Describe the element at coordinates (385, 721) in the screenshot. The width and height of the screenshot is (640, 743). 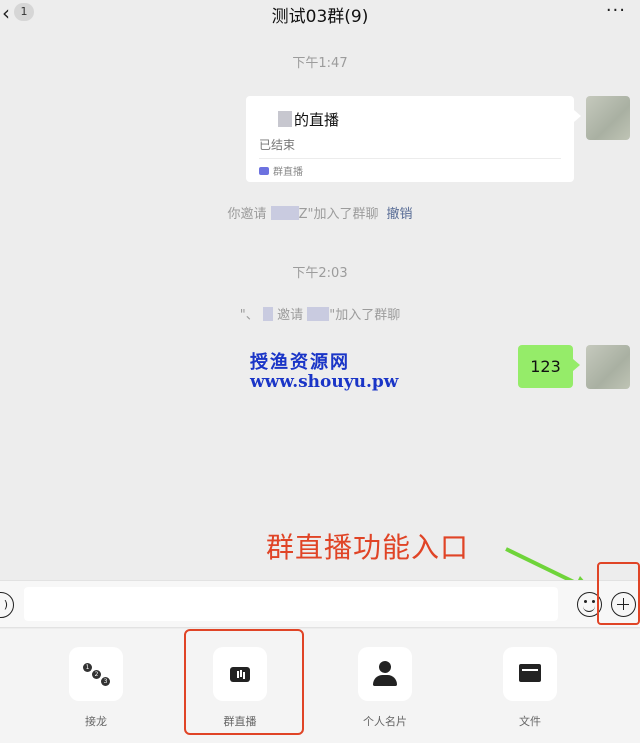
I see `panel-item-label: 个人名片` at that location.